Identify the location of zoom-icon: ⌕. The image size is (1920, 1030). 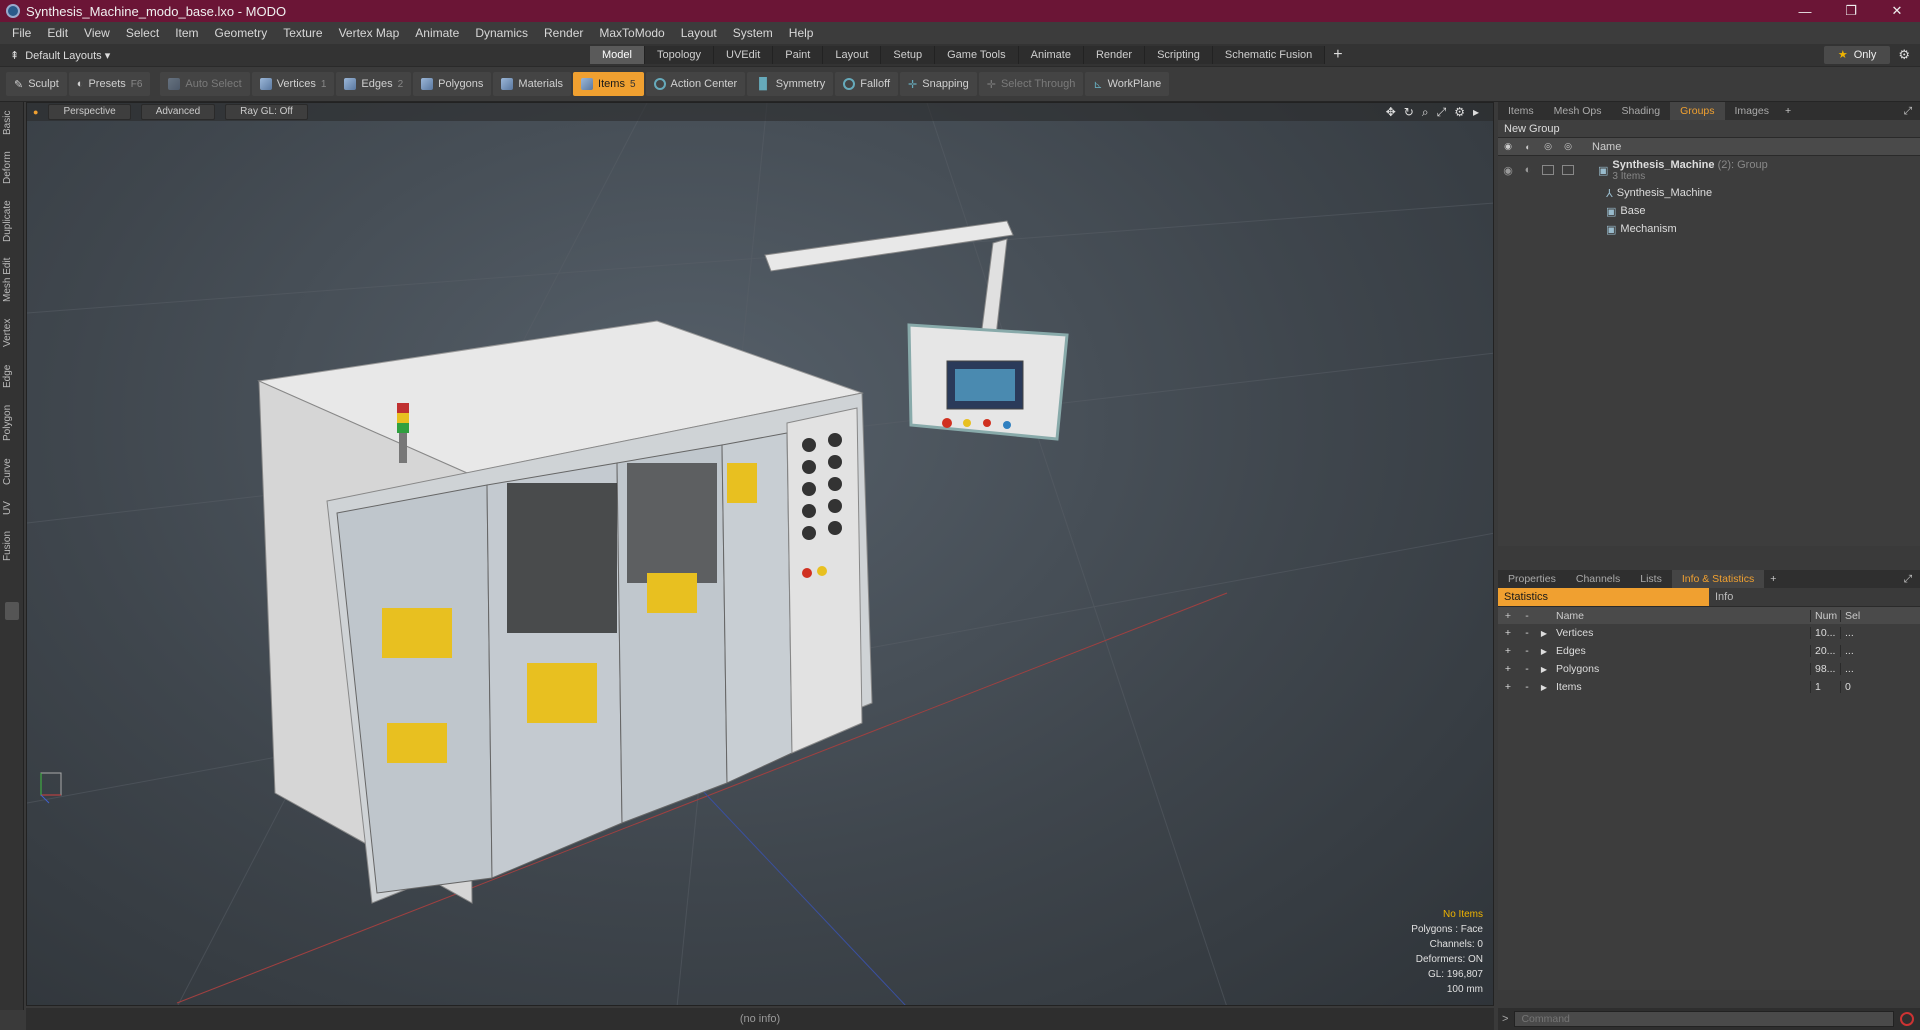
(1425, 112).